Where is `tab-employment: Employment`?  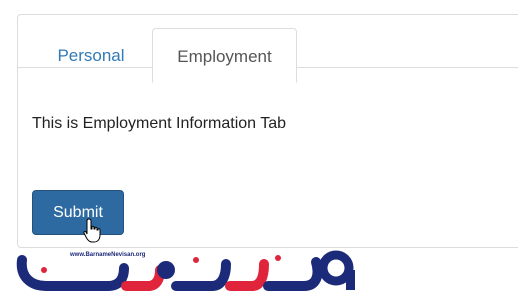 tab-employment: Employment is located at coordinates (224, 55).